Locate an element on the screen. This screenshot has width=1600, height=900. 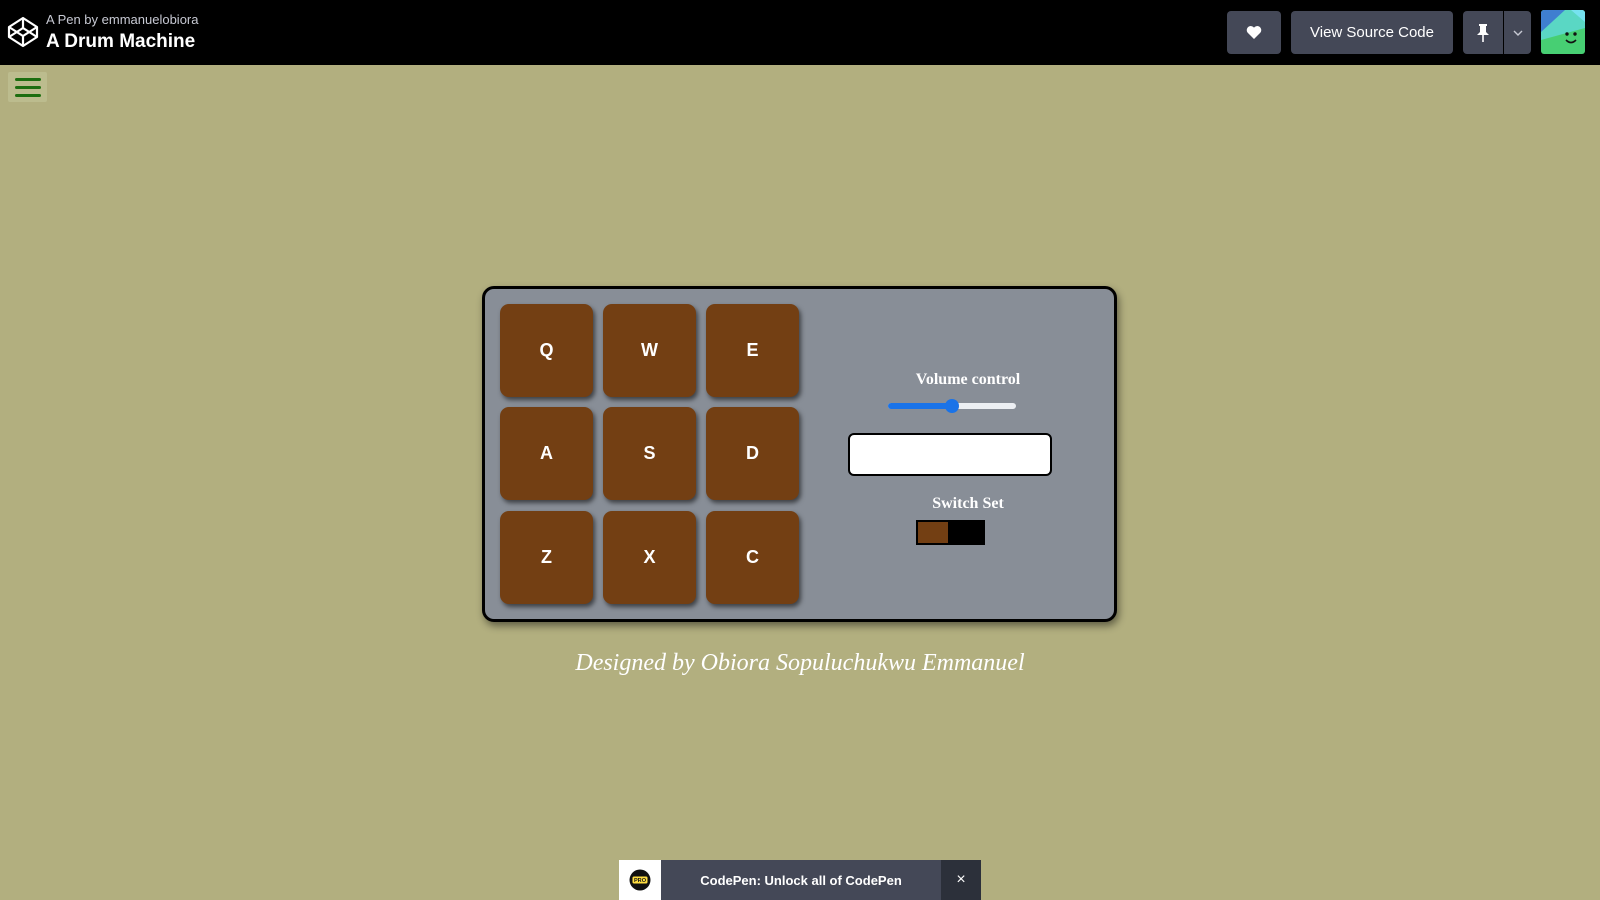
pin-icon is located at coordinates (1483, 32).